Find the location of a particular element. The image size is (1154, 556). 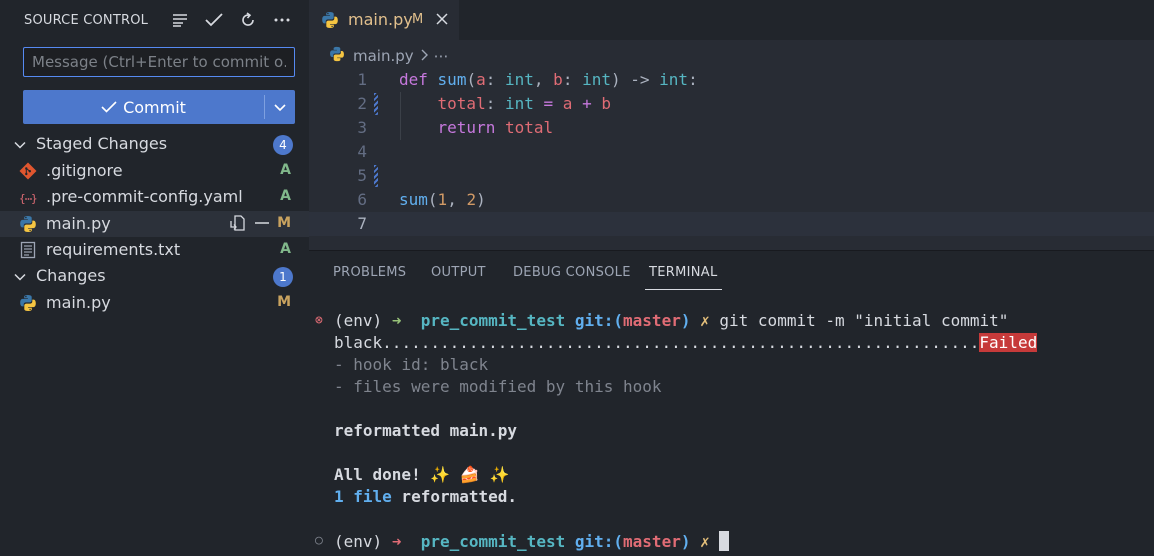

code-line-4: 4 is located at coordinates (731, 152).